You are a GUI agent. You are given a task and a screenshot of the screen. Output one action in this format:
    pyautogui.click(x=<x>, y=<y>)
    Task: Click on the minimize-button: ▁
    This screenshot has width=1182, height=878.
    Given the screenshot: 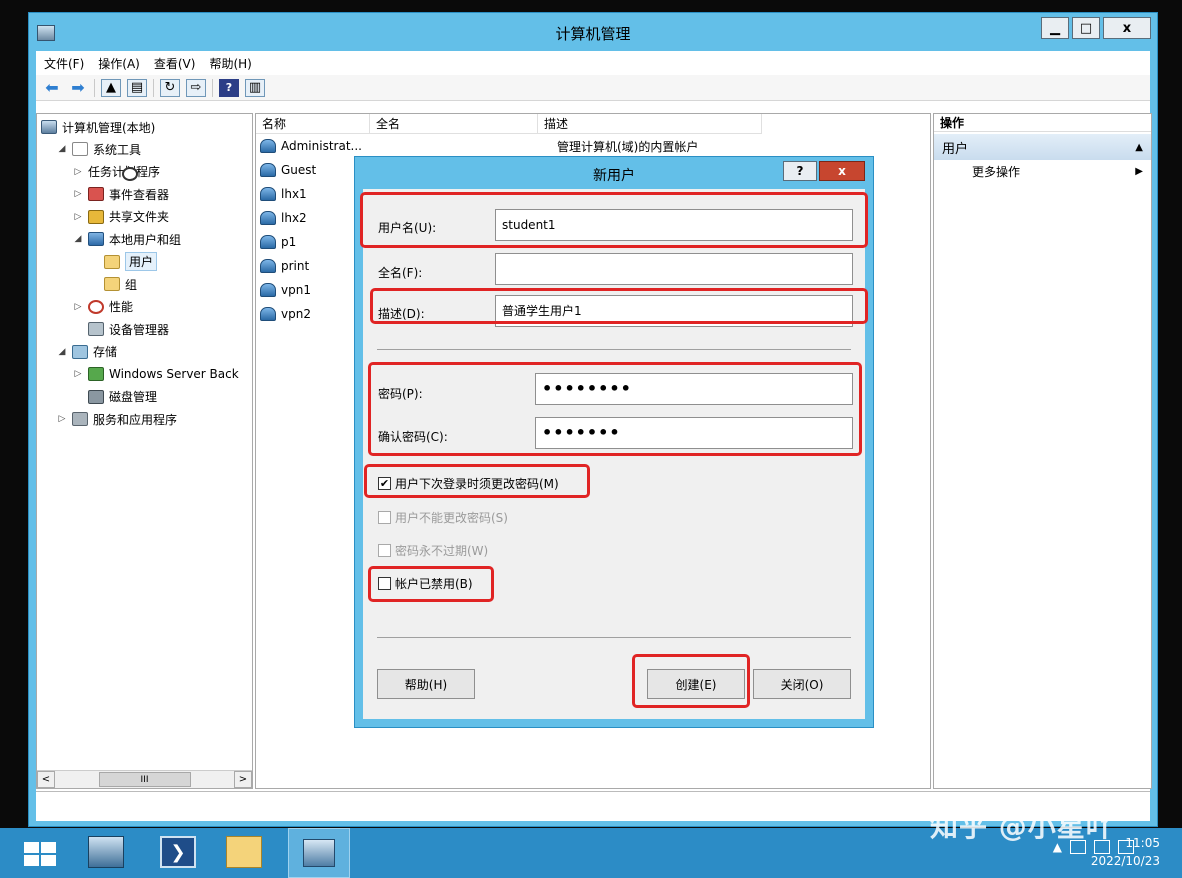 What is the action you would take?
    pyautogui.click(x=1055, y=28)
    